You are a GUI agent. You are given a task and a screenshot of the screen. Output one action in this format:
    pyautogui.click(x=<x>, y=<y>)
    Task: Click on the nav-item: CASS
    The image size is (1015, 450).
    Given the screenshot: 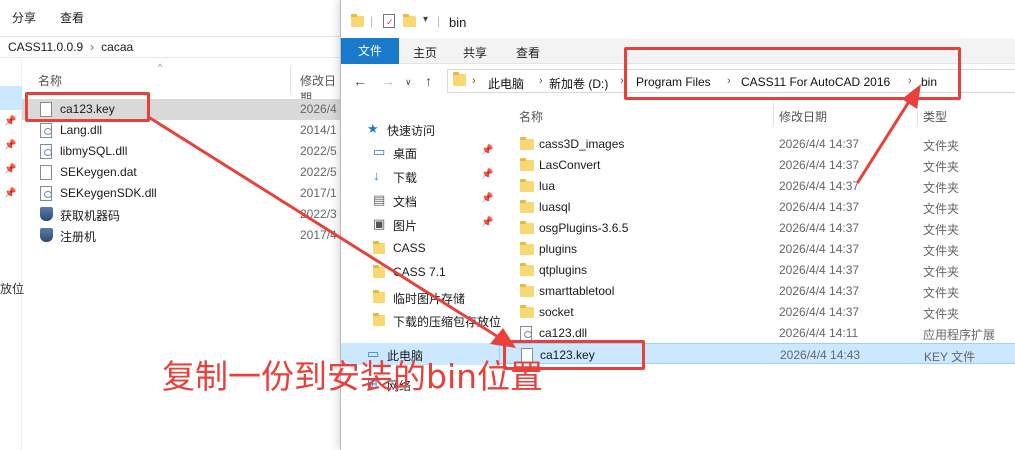 What is the action you would take?
    pyautogui.click(x=420, y=248)
    